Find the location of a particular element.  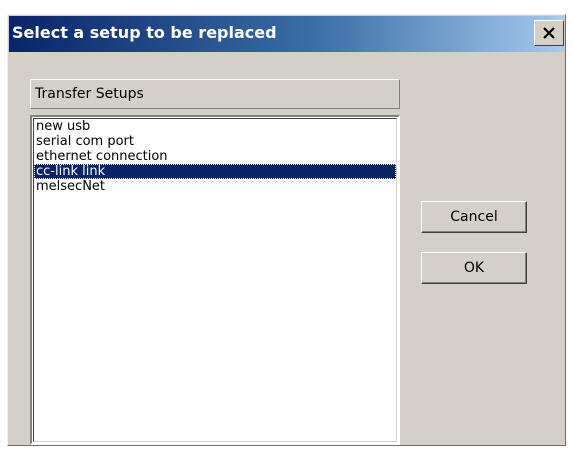

list-item: serial com port is located at coordinates (215, 141).